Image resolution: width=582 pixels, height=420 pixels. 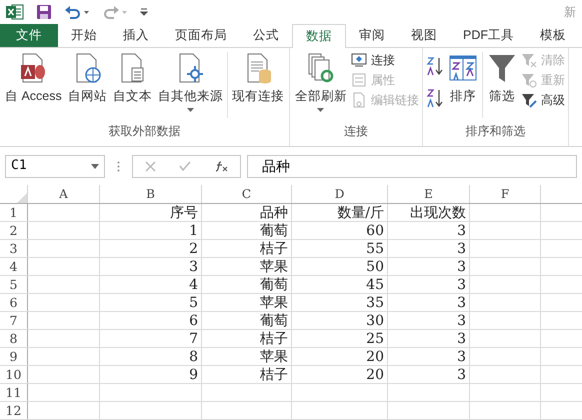 What do you see at coordinates (360, 213) in the screenshot?
I see `table-cell: 数量/斤` at bounding box center [360, 213].